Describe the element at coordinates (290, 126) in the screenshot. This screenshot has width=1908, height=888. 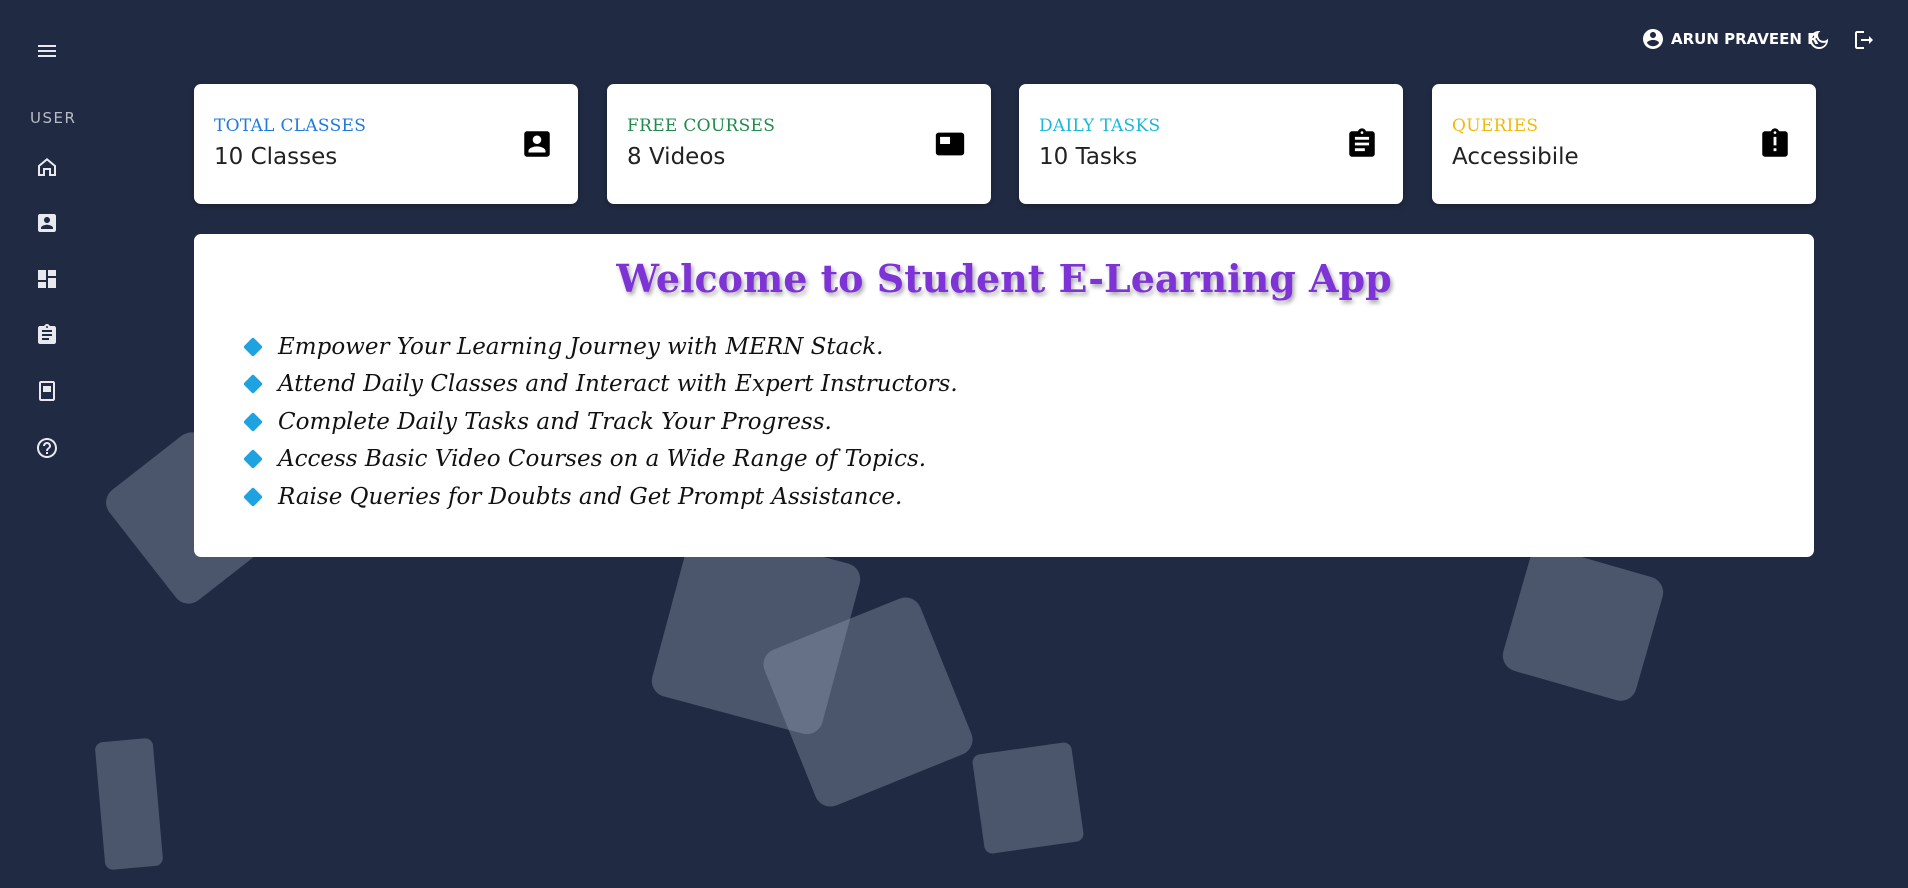
I see `card-title: TOTAL CLASSES` at that location.